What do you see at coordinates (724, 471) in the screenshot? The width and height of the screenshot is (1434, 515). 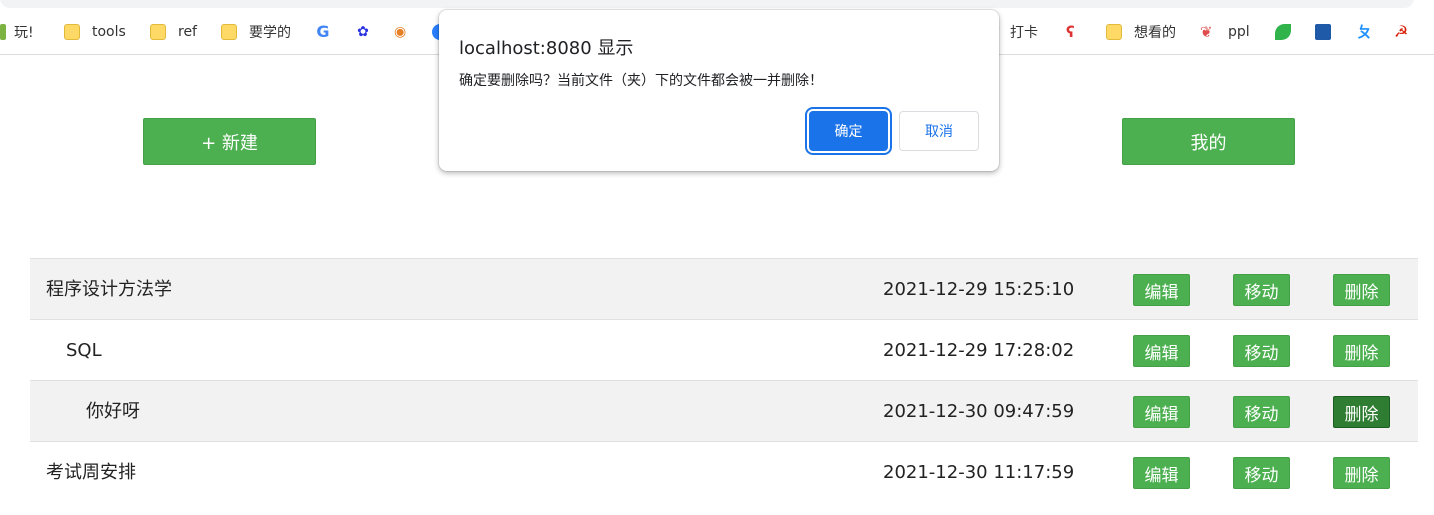 I see `table-row: 考试周安排 2021-12-30 11:17:59 编辑 移动 删除` at bounding box center [724, 471].